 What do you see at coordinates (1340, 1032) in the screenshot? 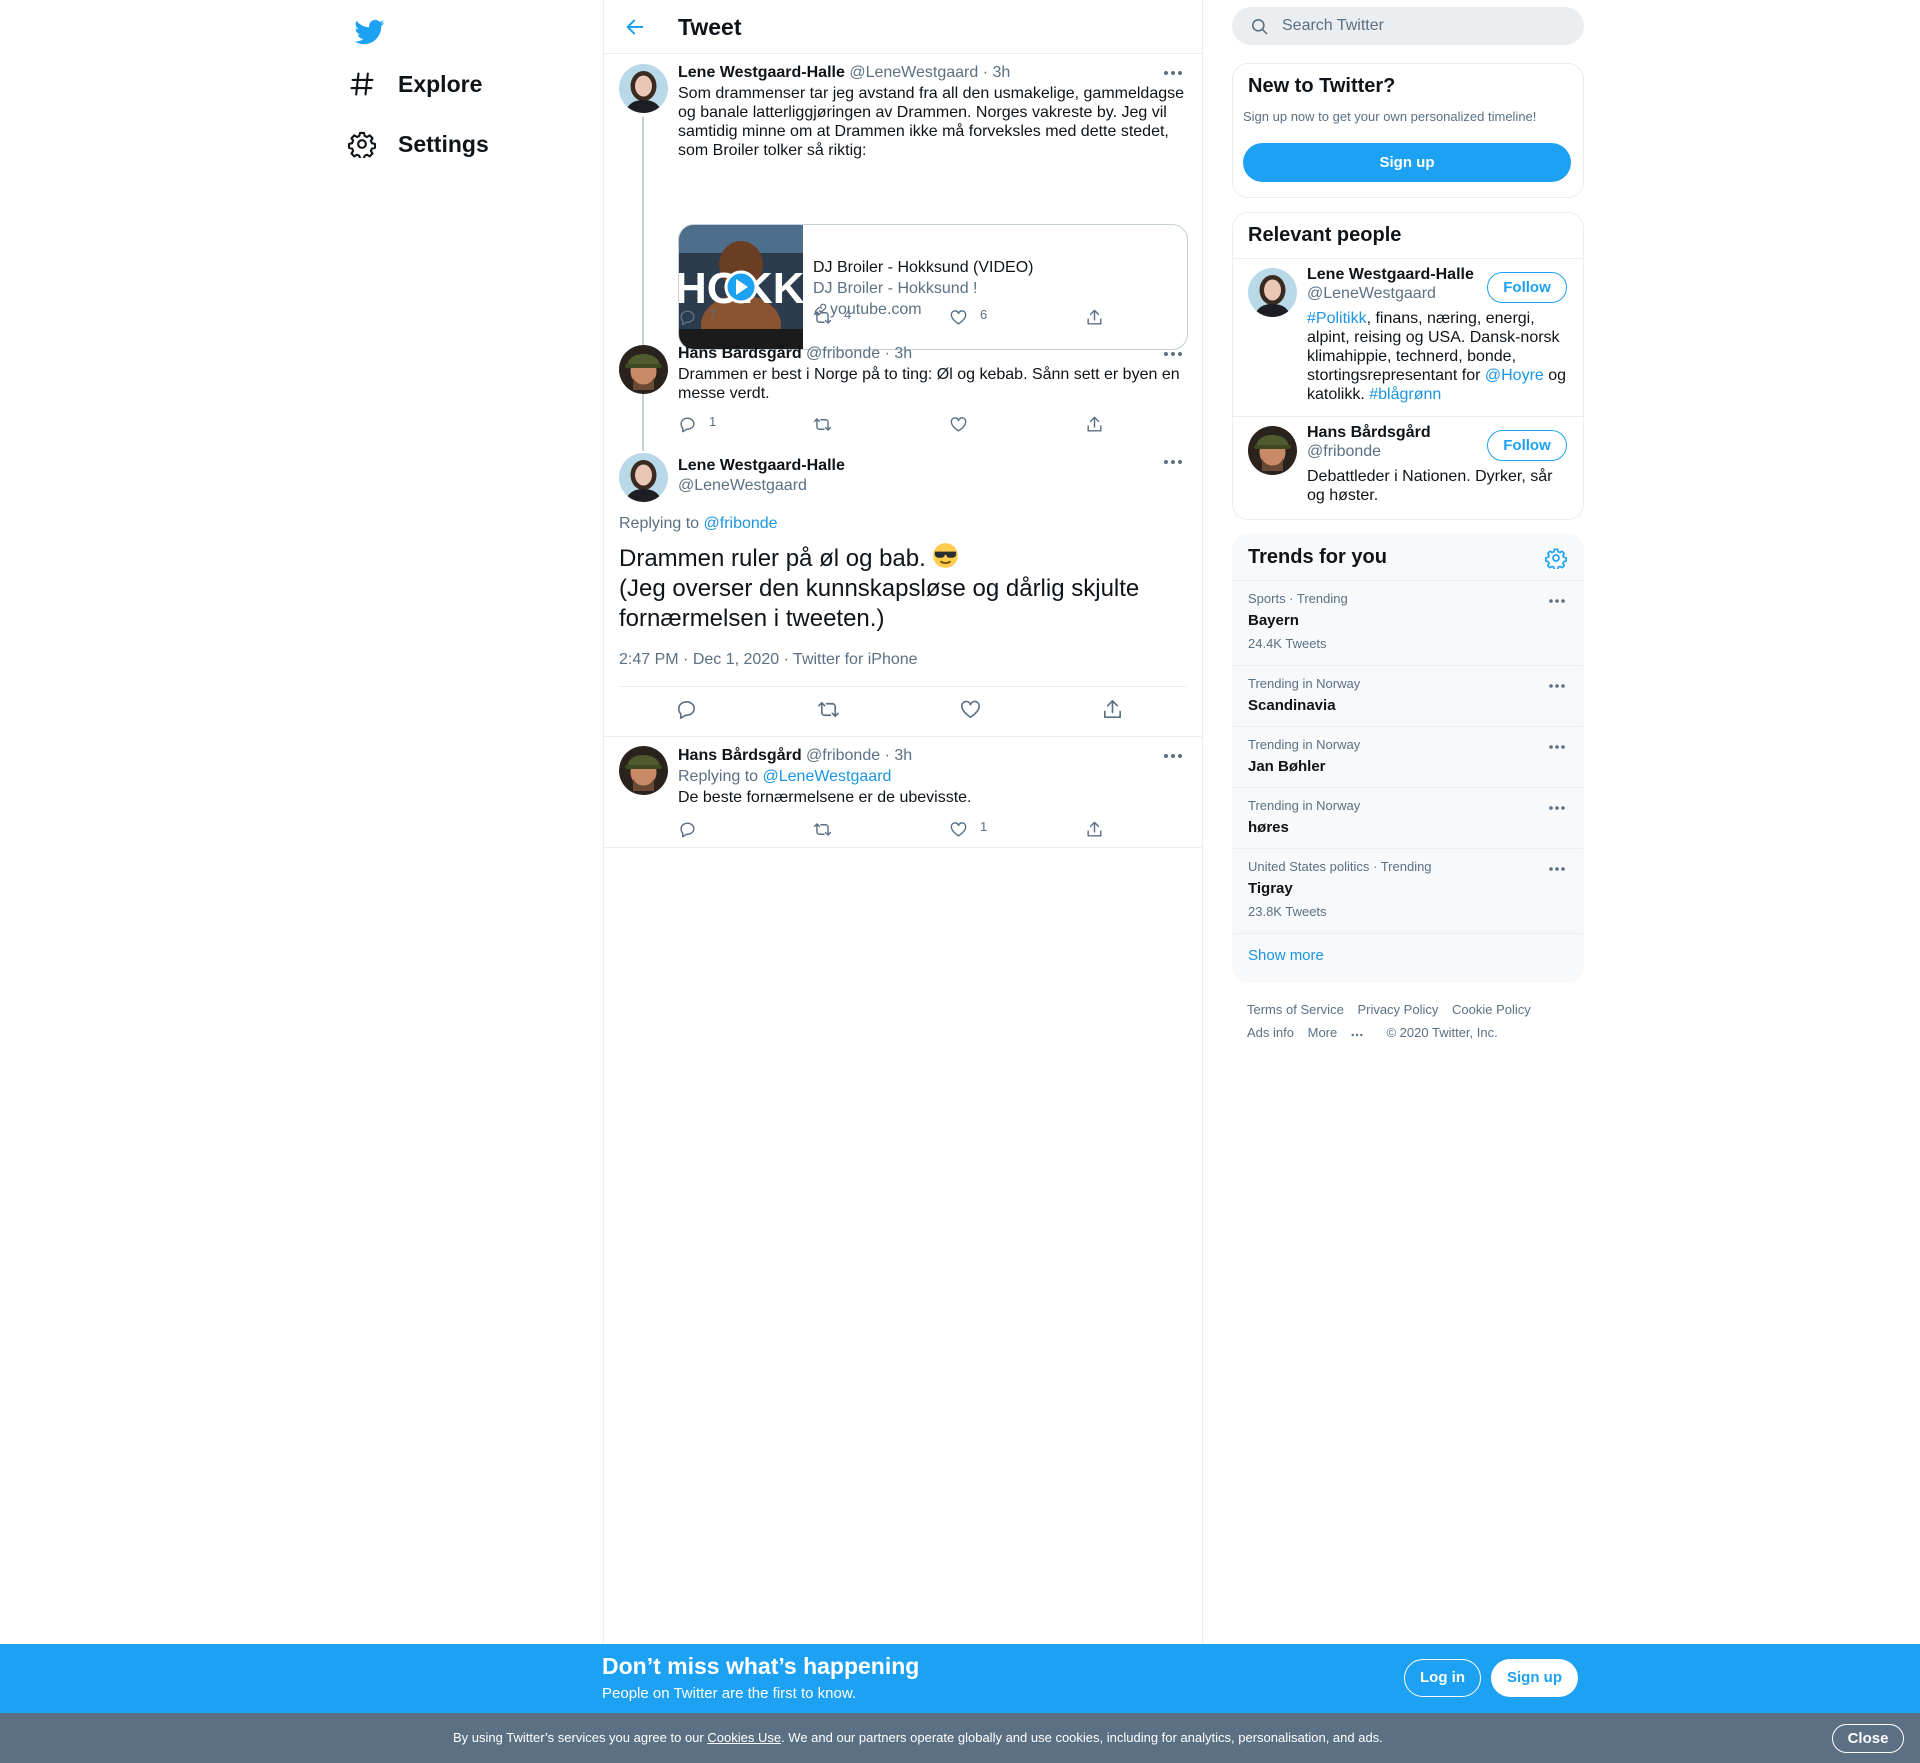
I see `footer-link-more: More` at bounding box center [1340, 1032].